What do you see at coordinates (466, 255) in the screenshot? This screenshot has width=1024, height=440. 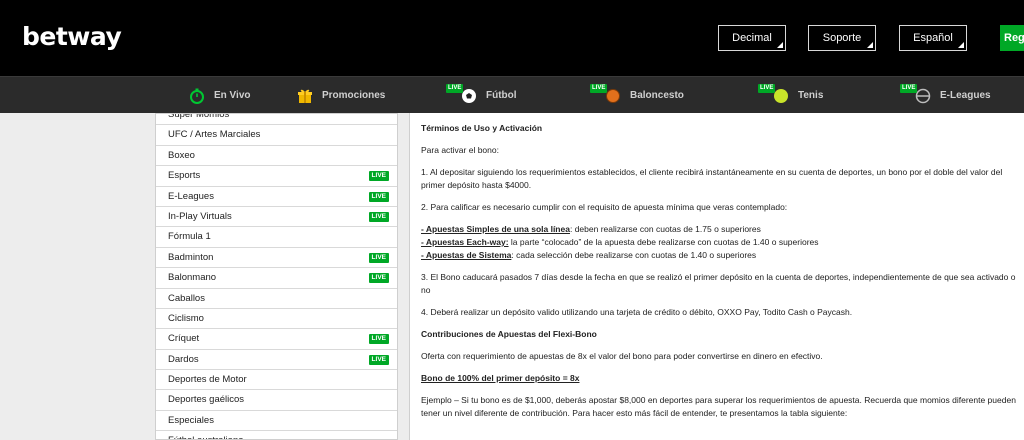 I see `bet-system-label: - Apuestas de Sistema` at bounding box center [466, 255].